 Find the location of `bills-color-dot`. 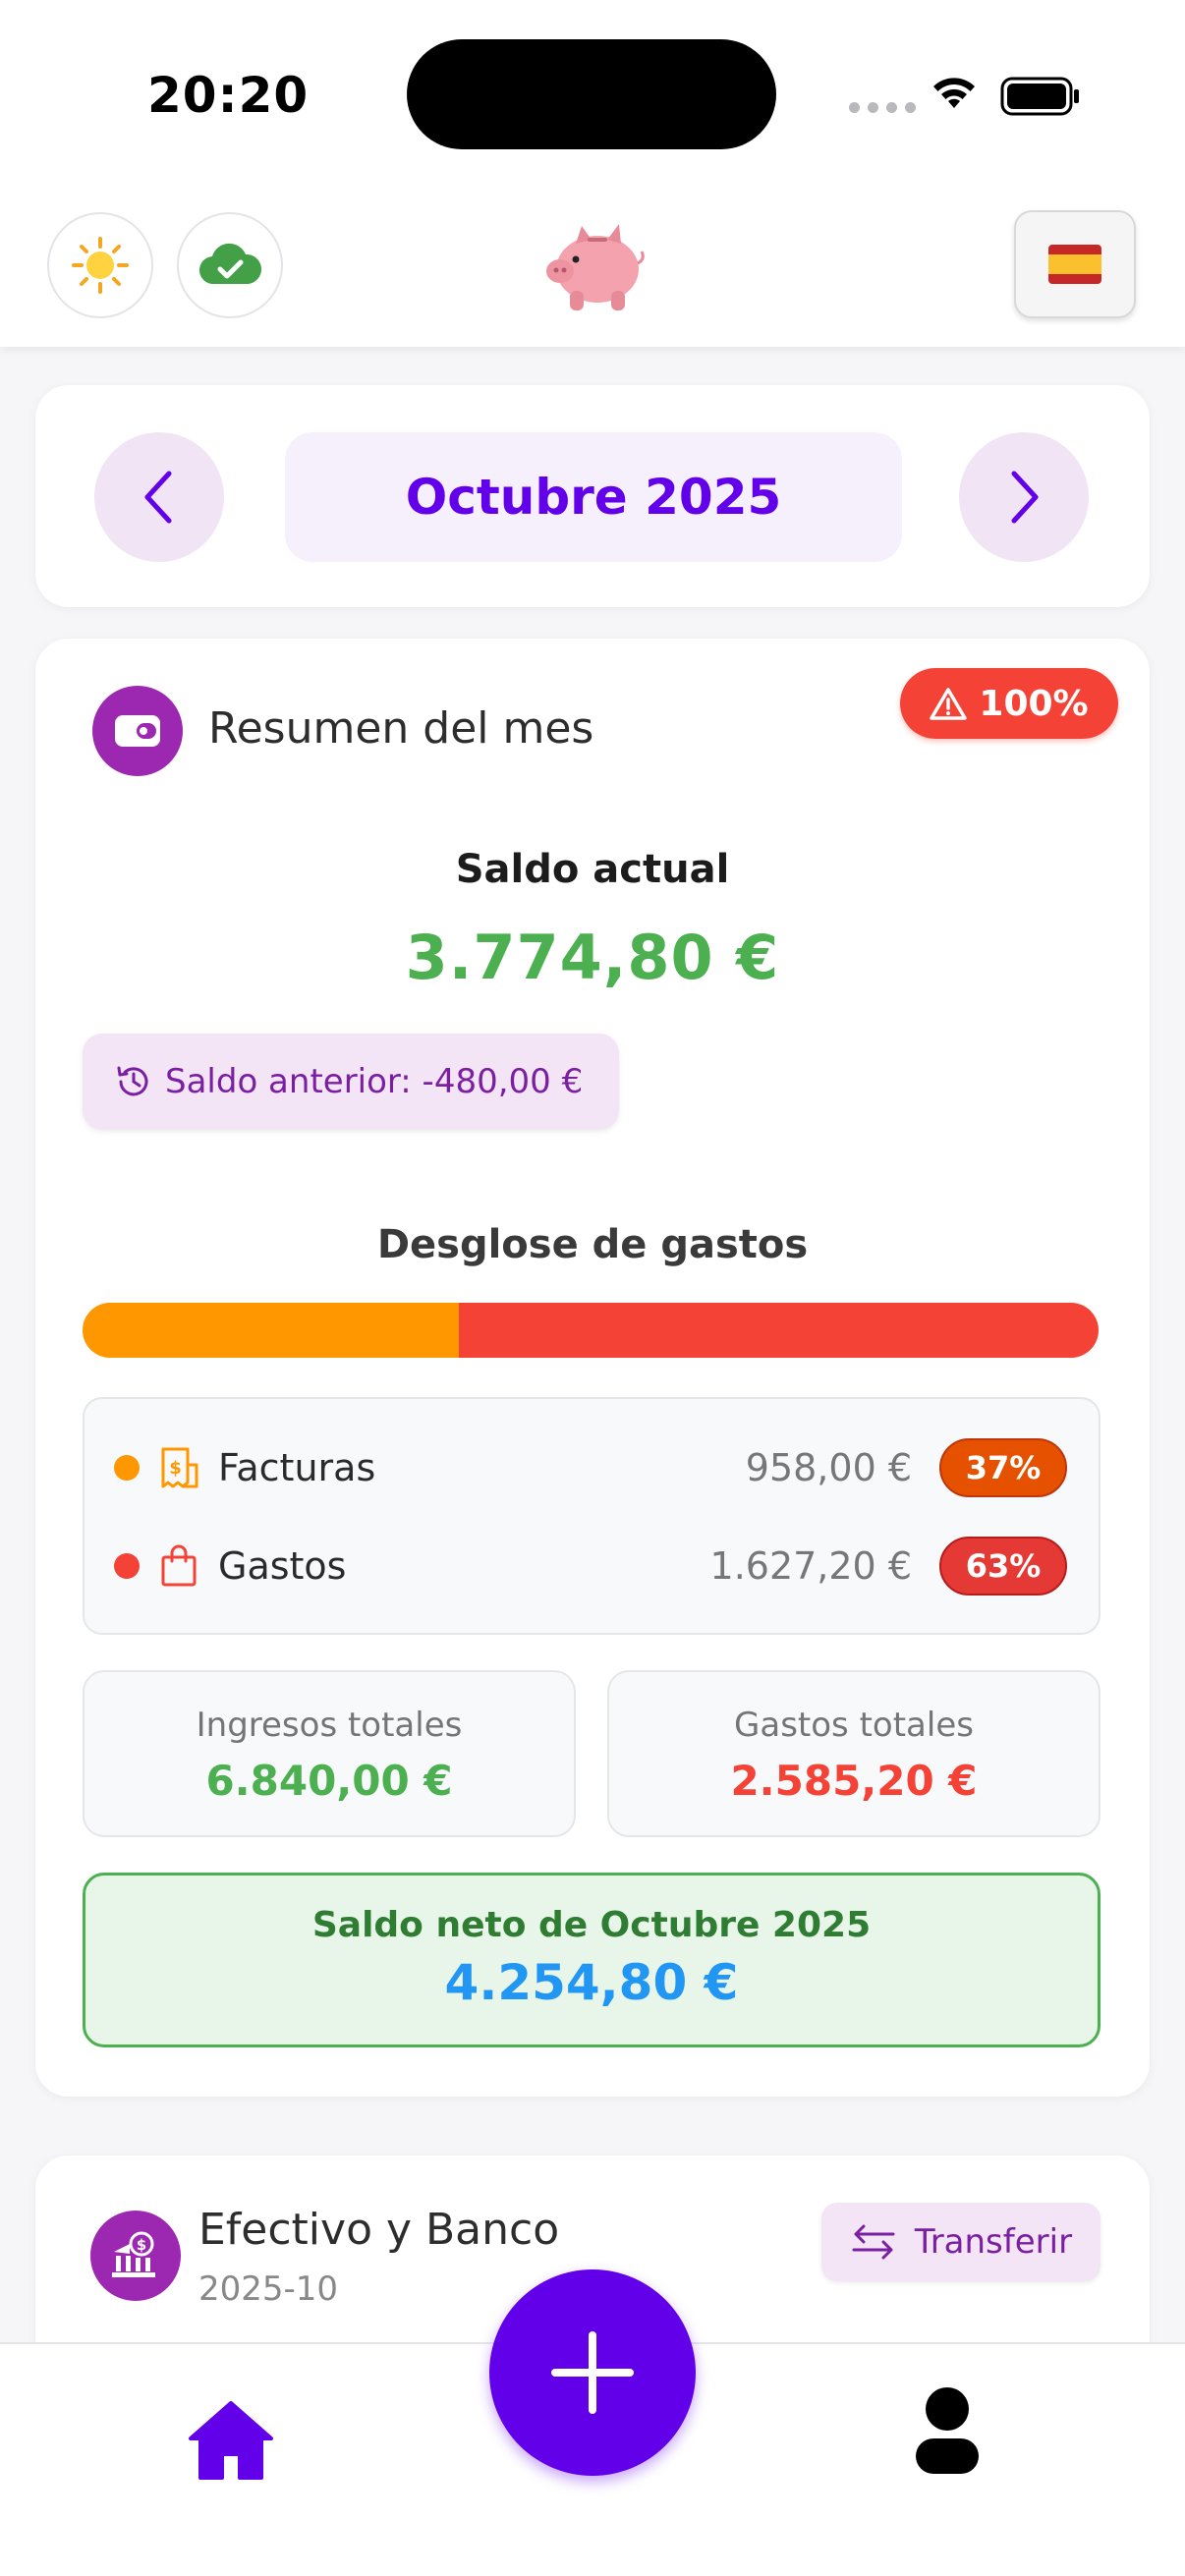

bills-color-dot is located at coordinates (127, 1468).